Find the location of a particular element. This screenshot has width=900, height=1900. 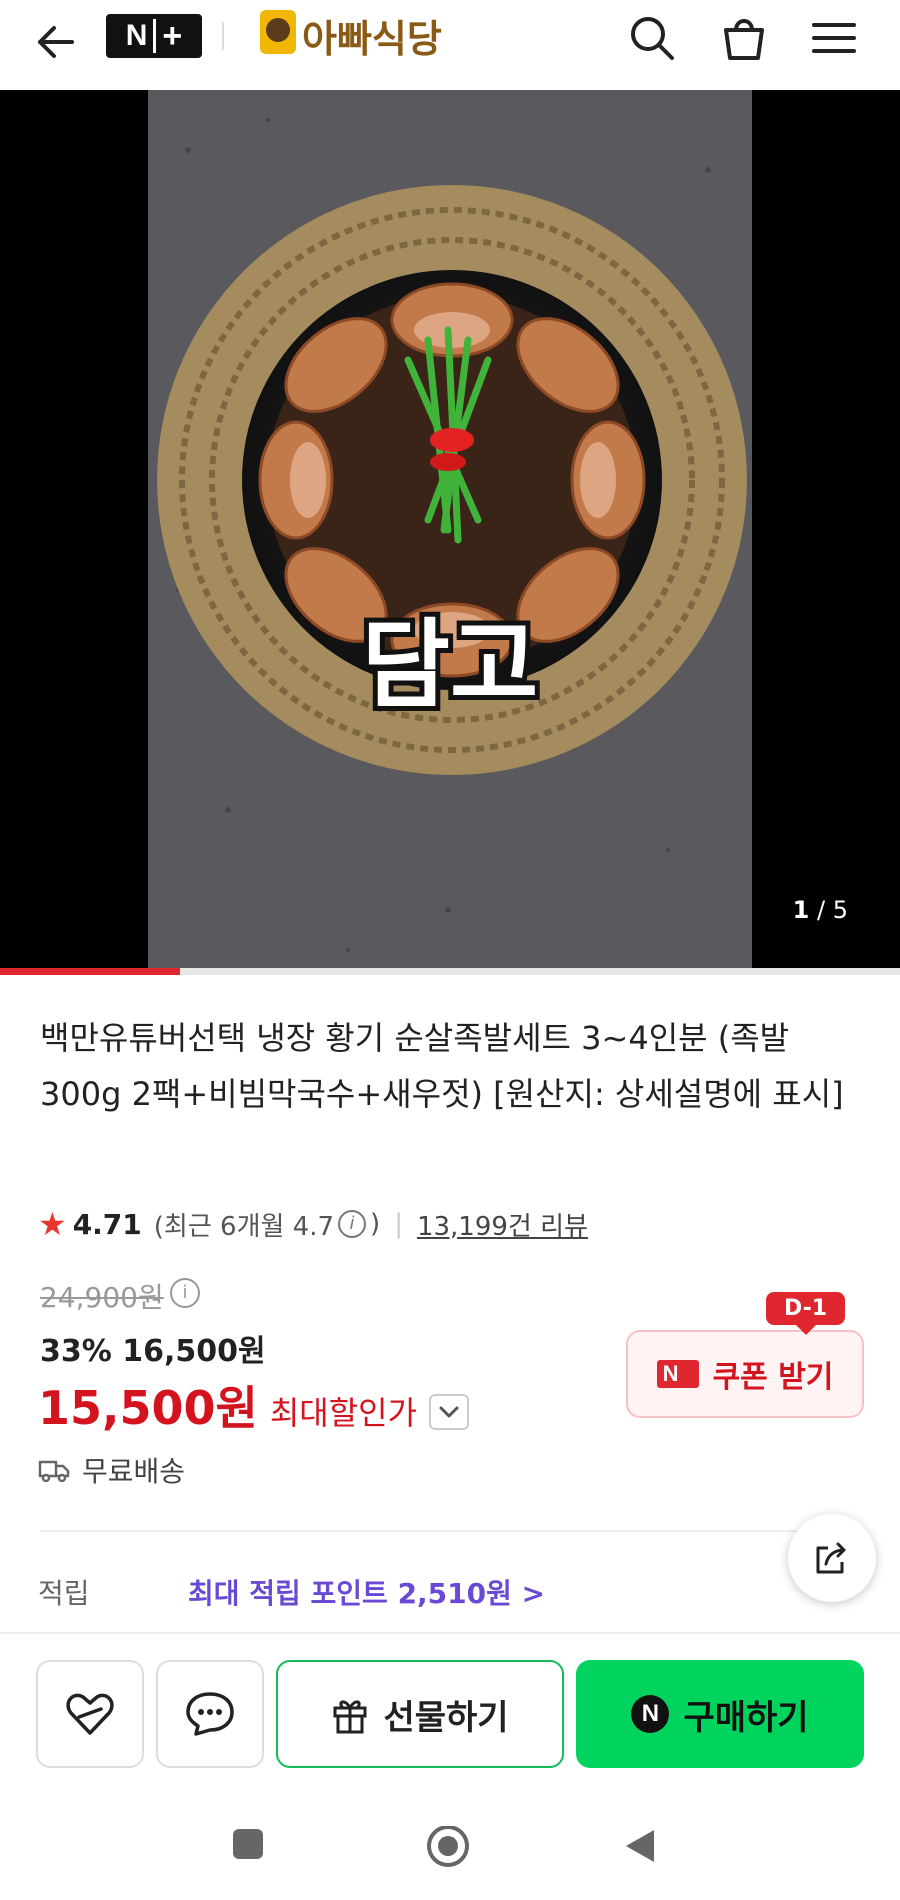

header-divider is located at coordinates (223, 36).